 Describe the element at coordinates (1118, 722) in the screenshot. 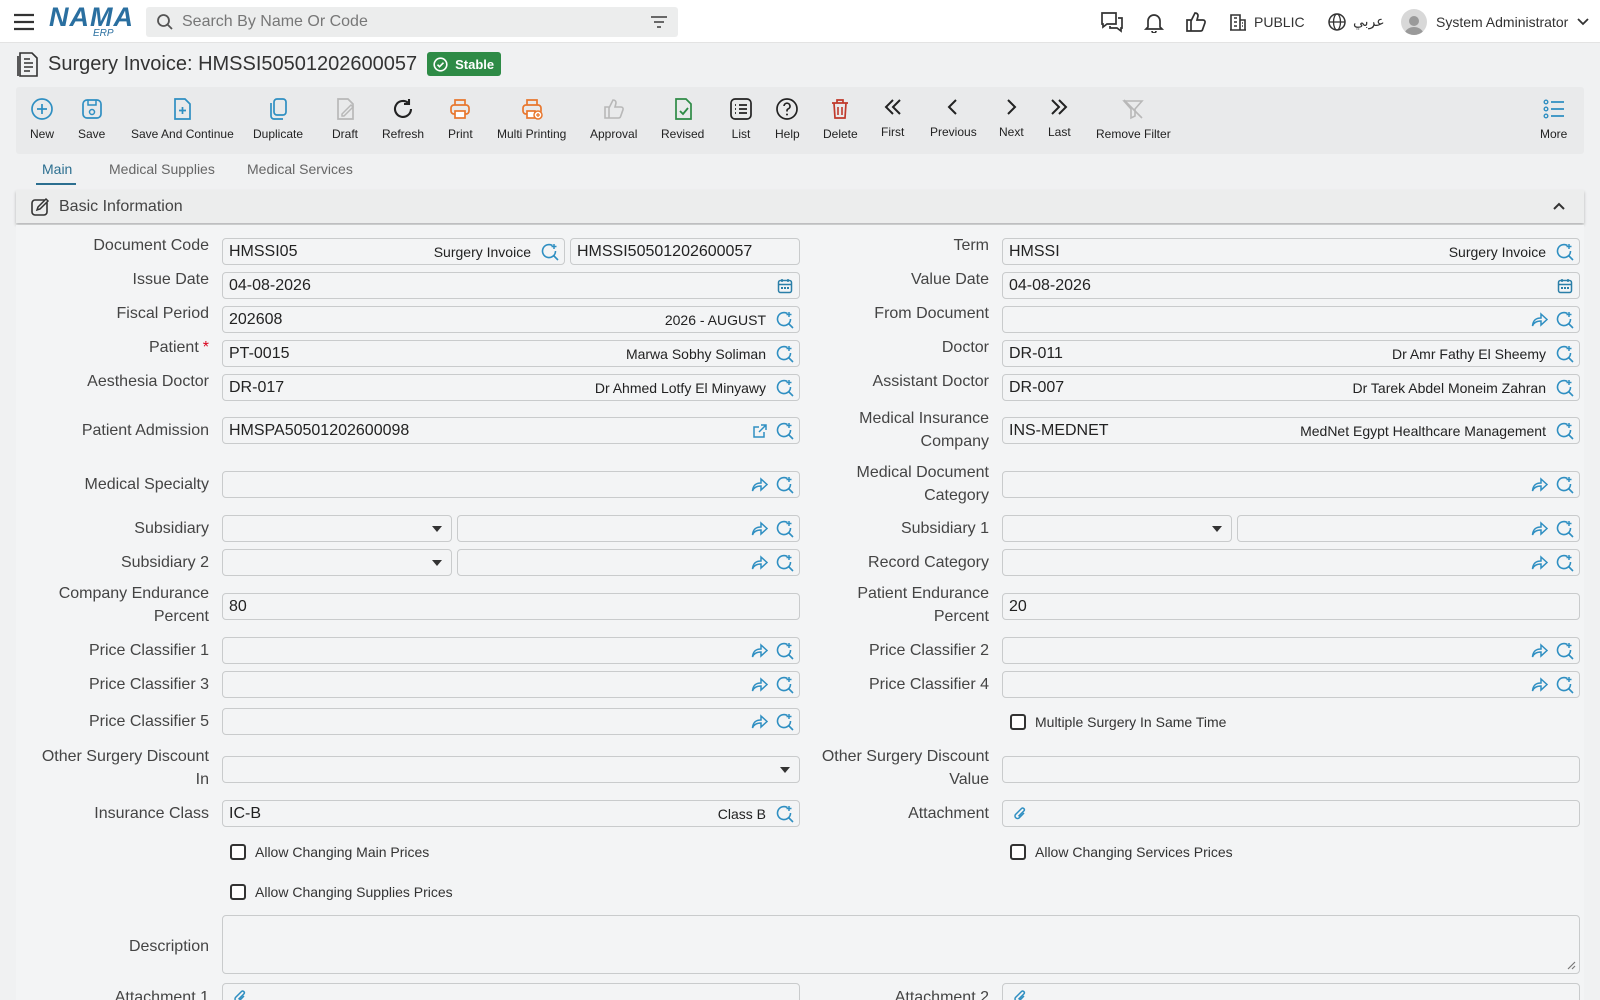

I see `multiple-surgery-checkbox: Multiple Surgery In Same Time` at that location.